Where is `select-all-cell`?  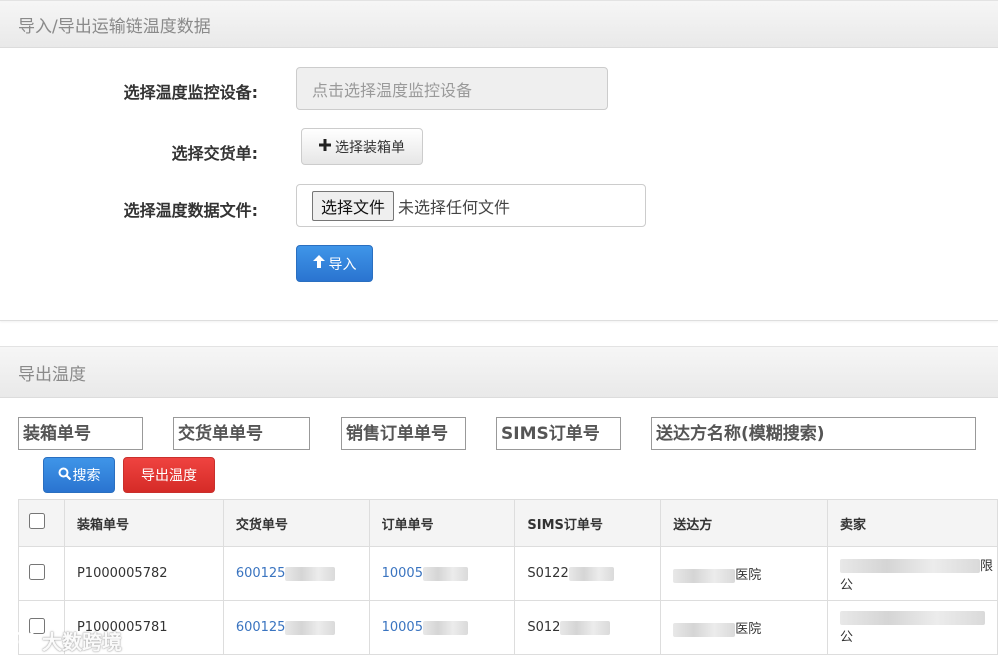
select-all-cell is located at coordinates (41, 523).